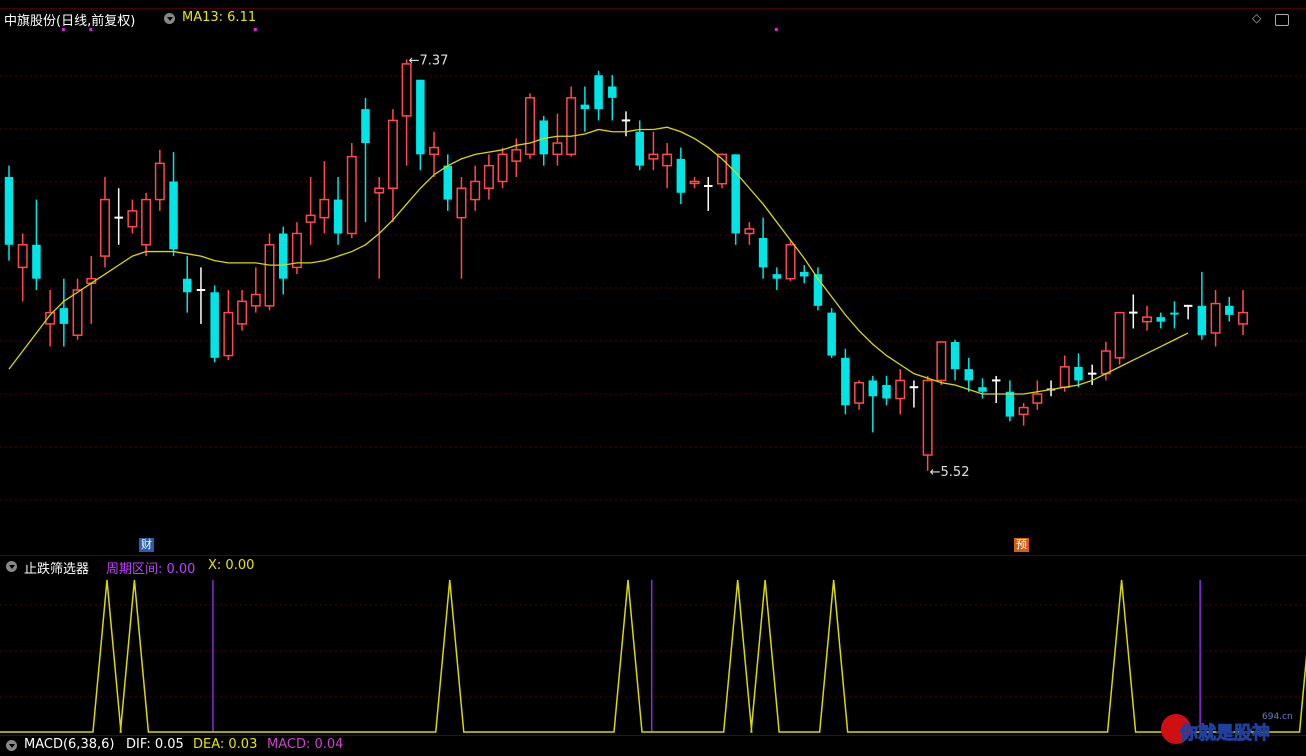 Image resolution: width=1306 pixels, height=756 pixels. Describe the element at coordinates (1021, 545) in the screenshot. I see `forecast-badge: 预` at that location.